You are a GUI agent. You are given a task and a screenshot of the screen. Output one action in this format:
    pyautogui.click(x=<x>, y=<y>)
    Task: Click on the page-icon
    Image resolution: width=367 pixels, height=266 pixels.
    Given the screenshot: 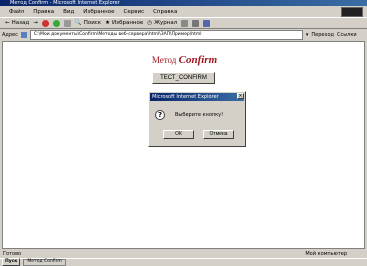 What is the action you would take?
    pyautogui.click(x=23, y=34)
    